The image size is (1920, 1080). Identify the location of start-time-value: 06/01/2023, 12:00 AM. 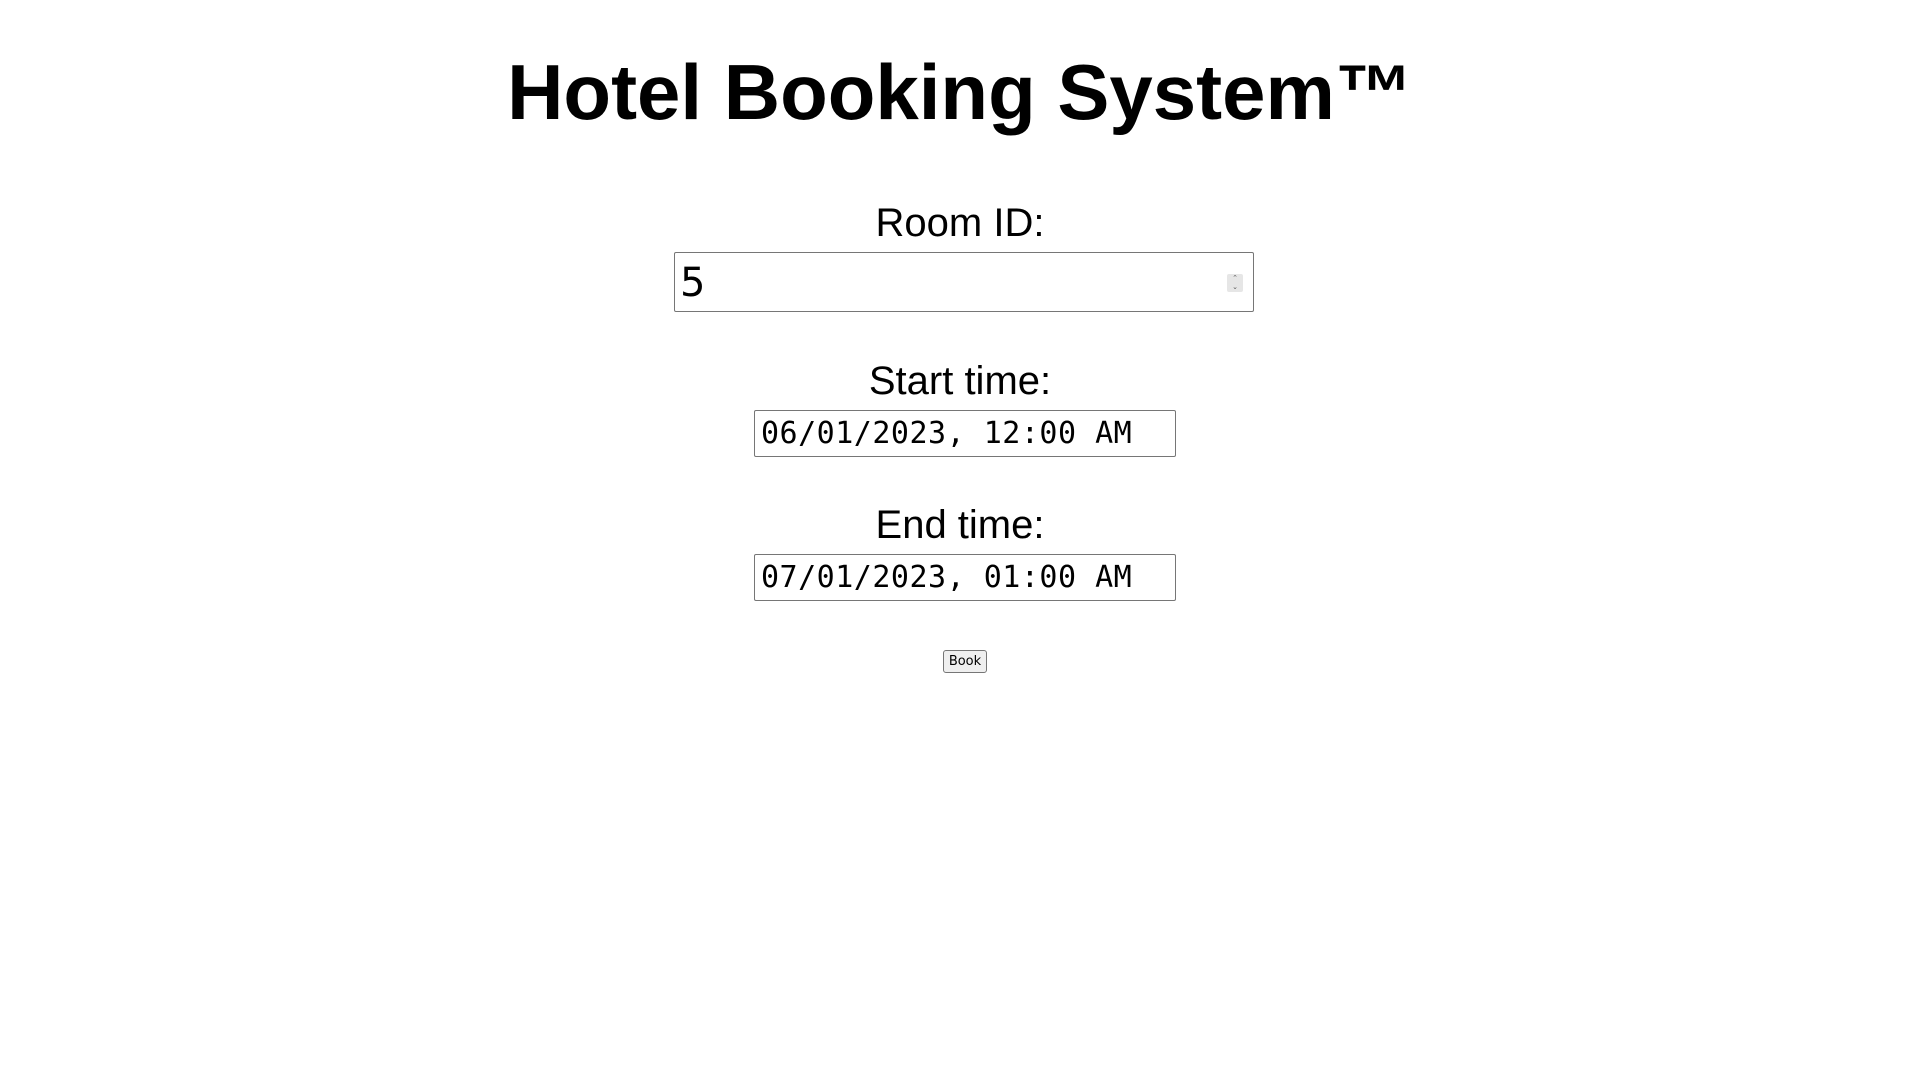
(947, 433).